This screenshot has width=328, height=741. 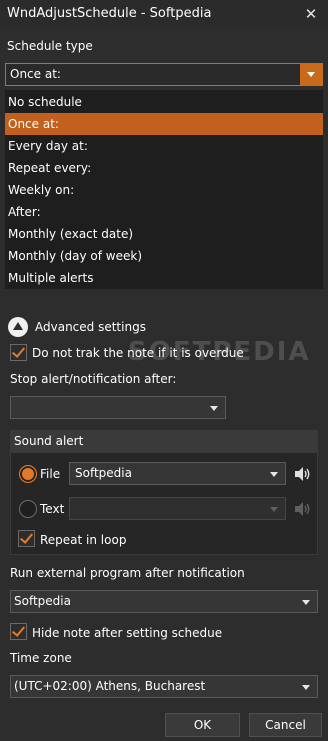 What do you see at coordinates (285, 725) in the screenshot?
I see `cancel-button: Cancel` at bounding box center [285, 725].